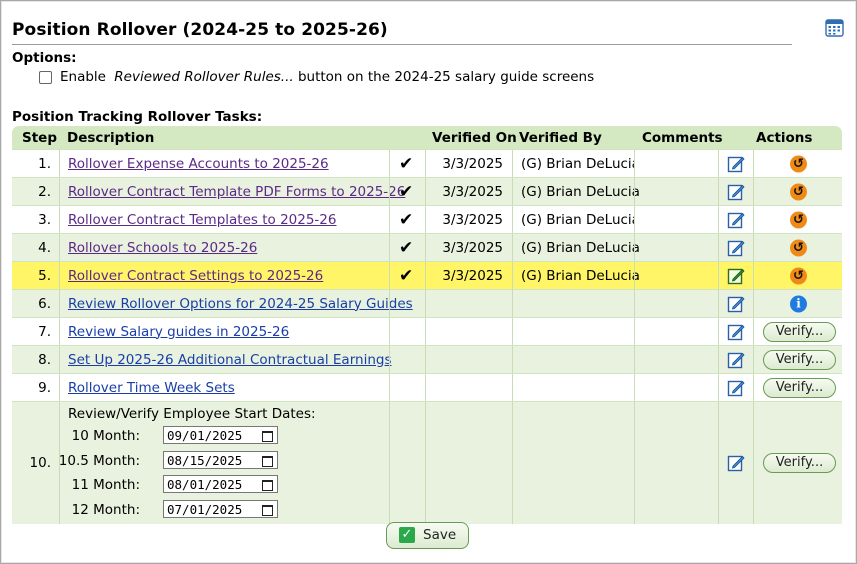 This screenshot has height=564, width=857. Describe the element at coordinates (202, 220) in the screenshot. I see `task-link: Rollover Contract Templates to 2025-26` at that location.